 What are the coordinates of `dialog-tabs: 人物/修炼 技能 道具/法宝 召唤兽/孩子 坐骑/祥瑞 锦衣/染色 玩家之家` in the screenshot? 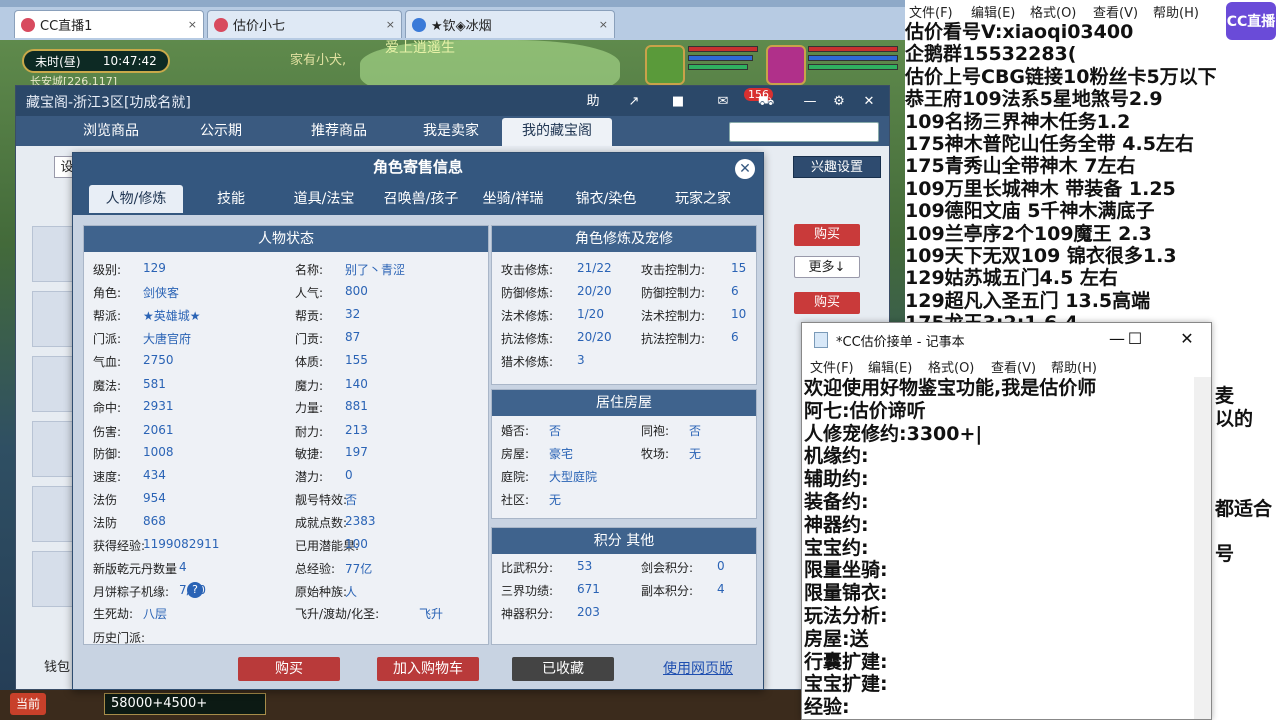 It's located at (418, 198).